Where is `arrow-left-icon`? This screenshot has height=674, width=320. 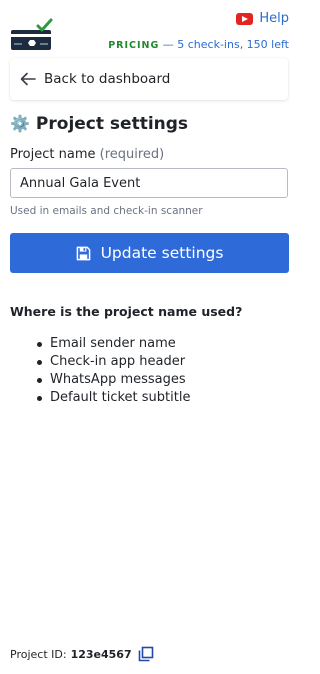
arrow-left-icon is located at coordinates (28, 79).